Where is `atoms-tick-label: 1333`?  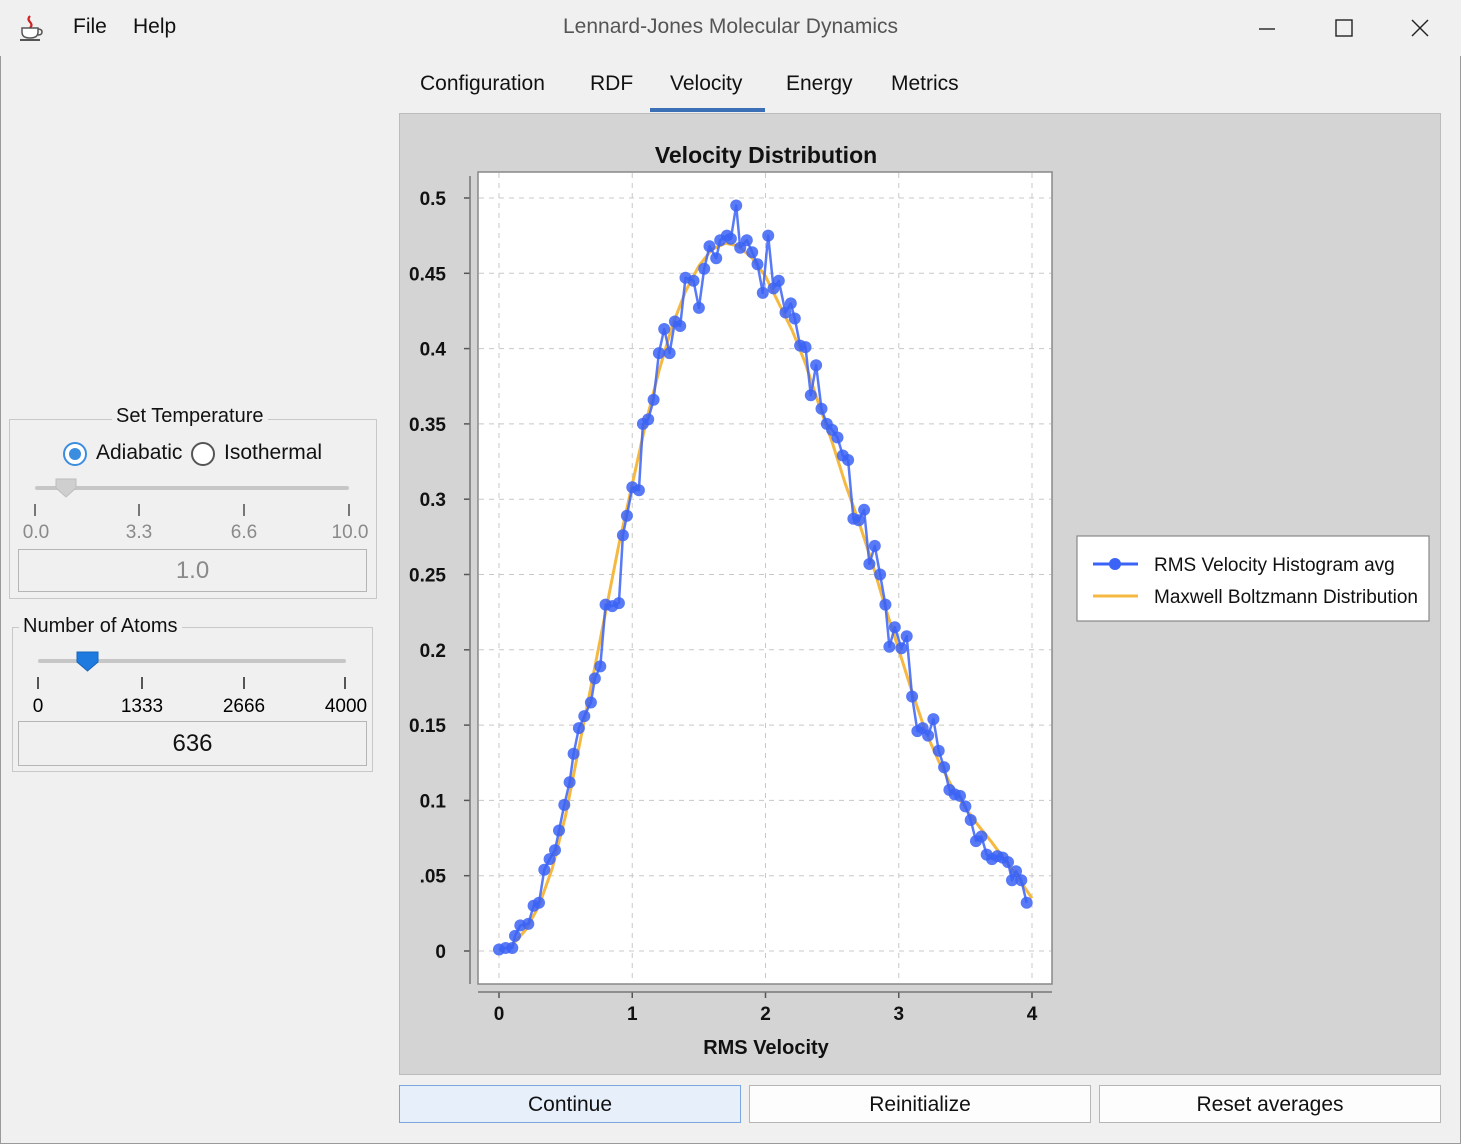 atoms-tick-label: 1333 is located at coordinates (142, 706).